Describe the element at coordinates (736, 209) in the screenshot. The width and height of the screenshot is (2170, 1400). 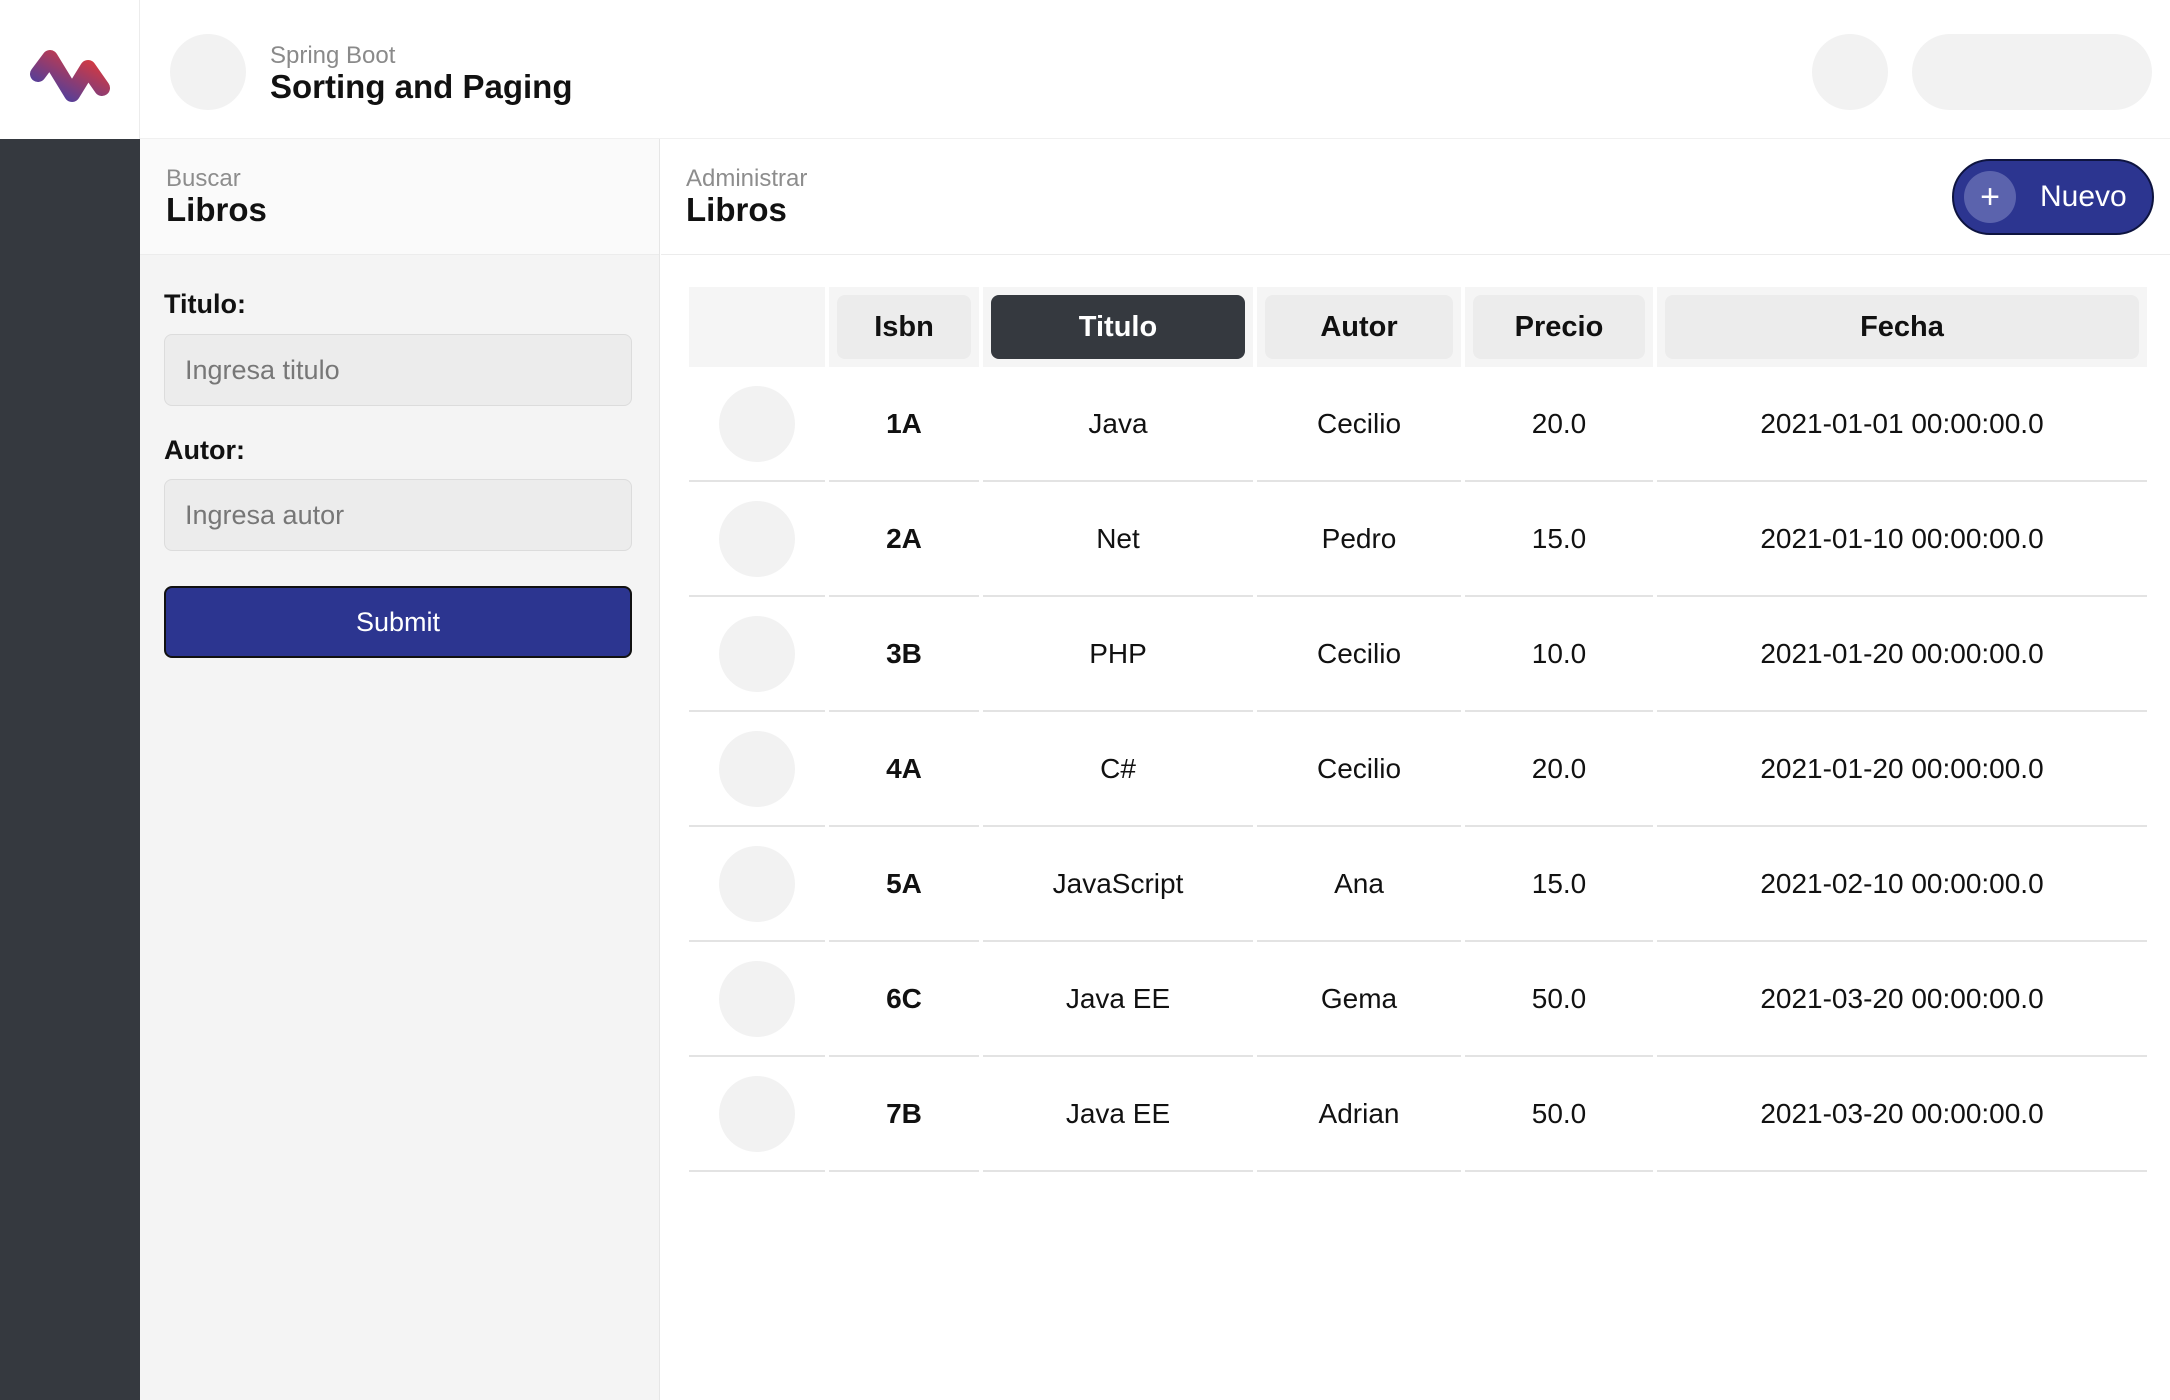
I see `main-title: Libros` at that location.